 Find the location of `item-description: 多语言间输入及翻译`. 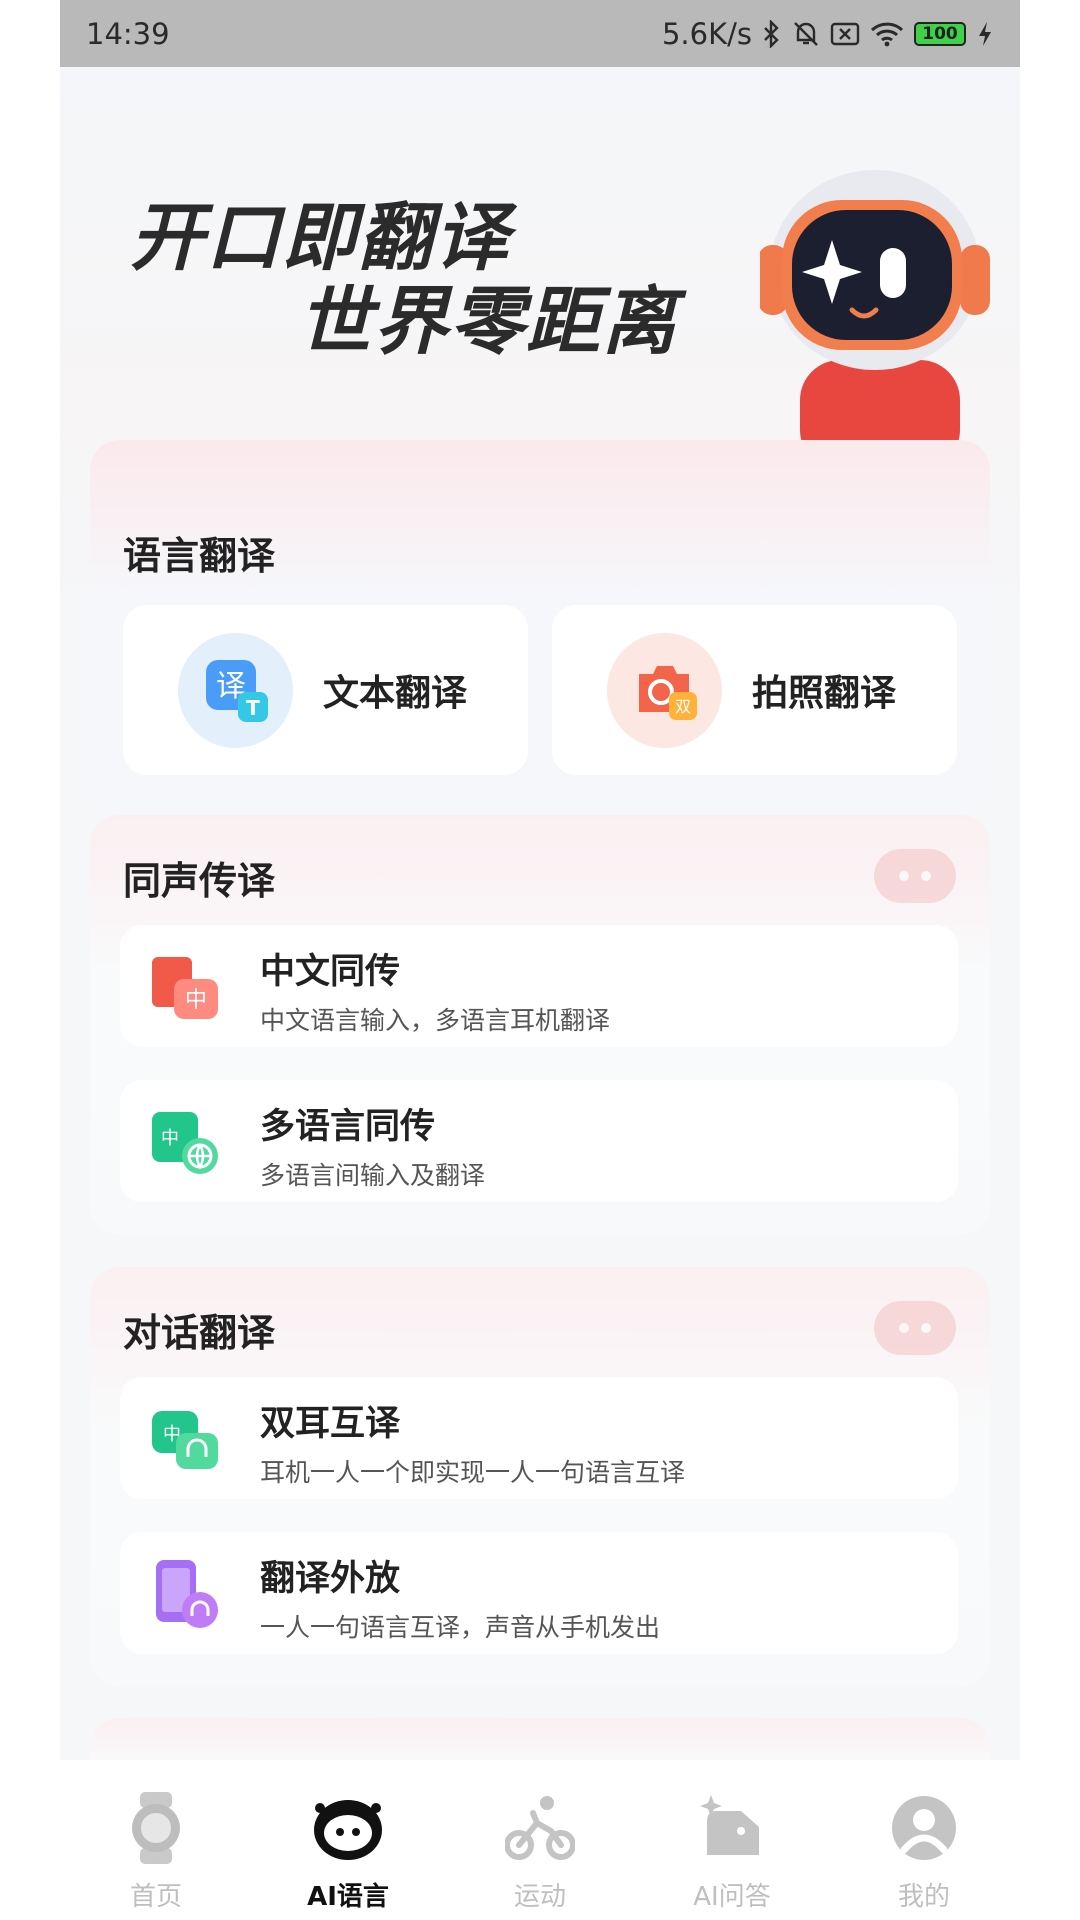

item-description: 多语言间输入及翻译 is located at coordinates (373, 1175).